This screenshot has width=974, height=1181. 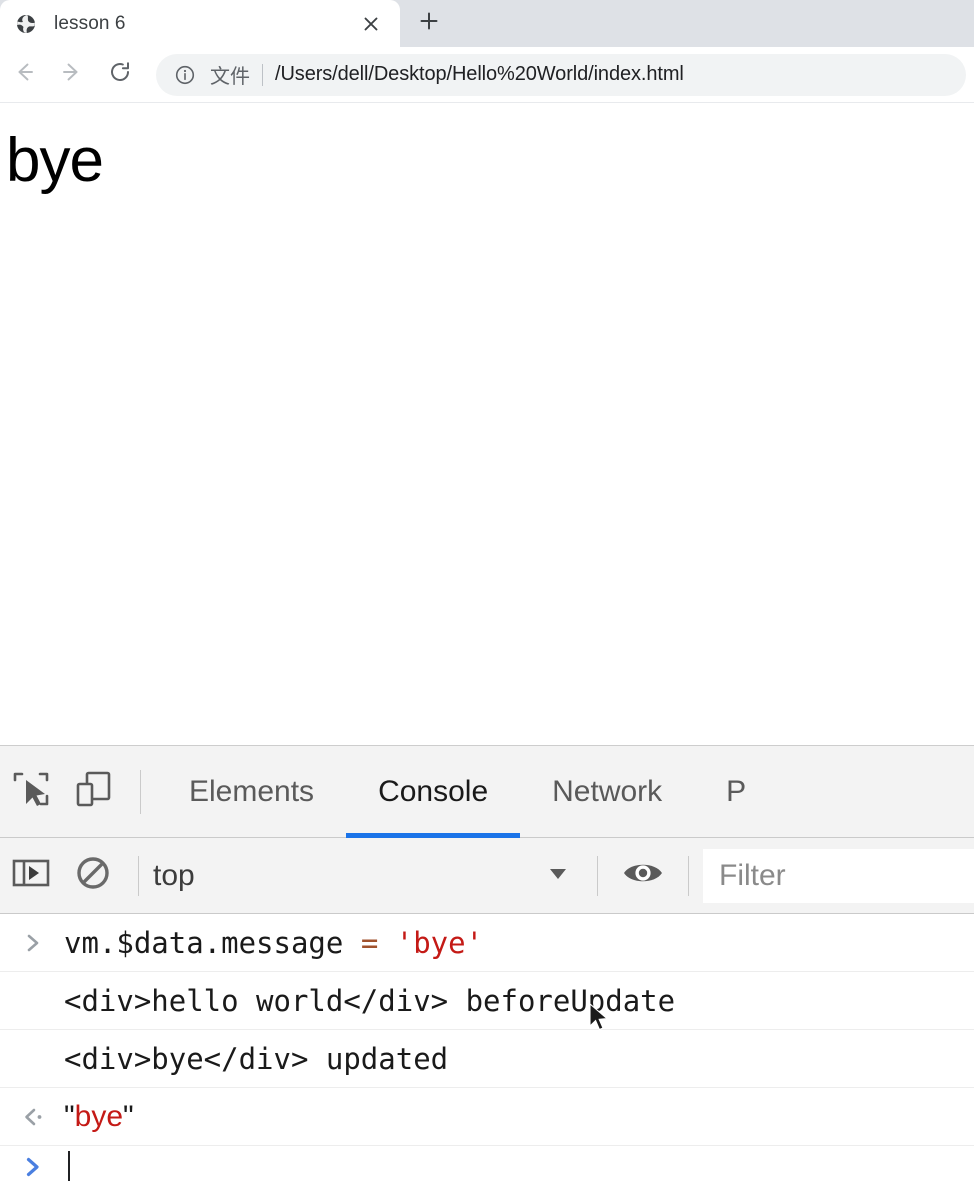 What do you see at coordinates (26, 24) in the screenshot?
I see `globe-icon` at bounding box center [26, 24].